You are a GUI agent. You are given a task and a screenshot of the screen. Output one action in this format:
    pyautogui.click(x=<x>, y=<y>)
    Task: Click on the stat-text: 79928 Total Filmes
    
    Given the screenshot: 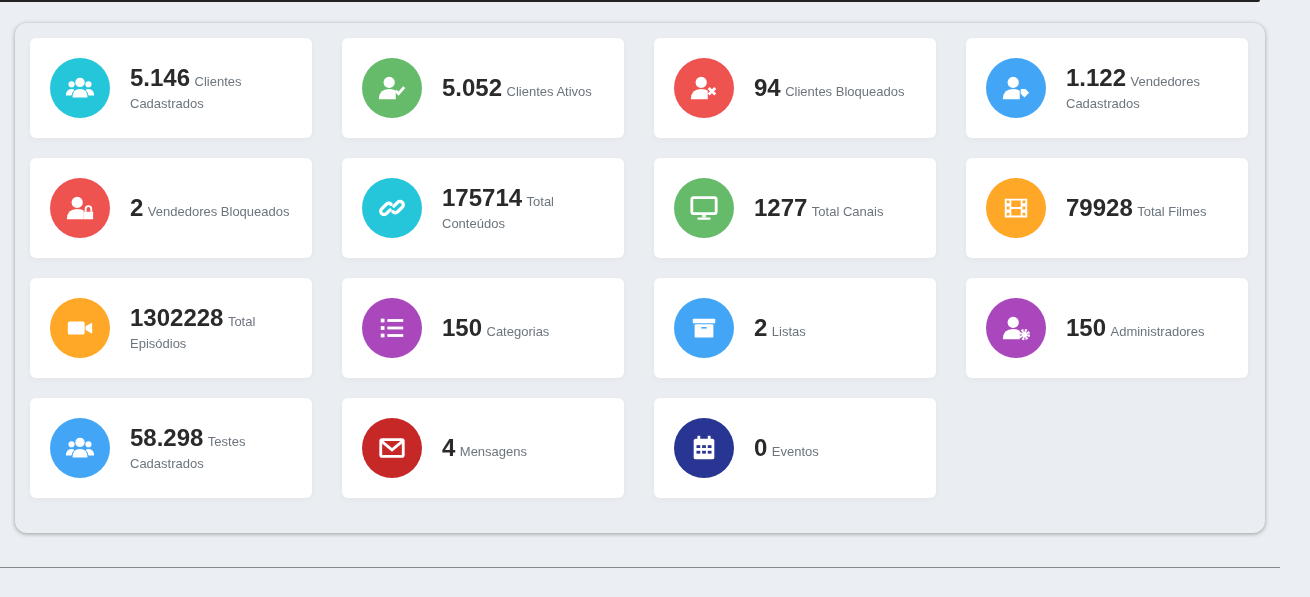 What is the action you would take?
    pyautogui.click(x=1136, y=208)
    